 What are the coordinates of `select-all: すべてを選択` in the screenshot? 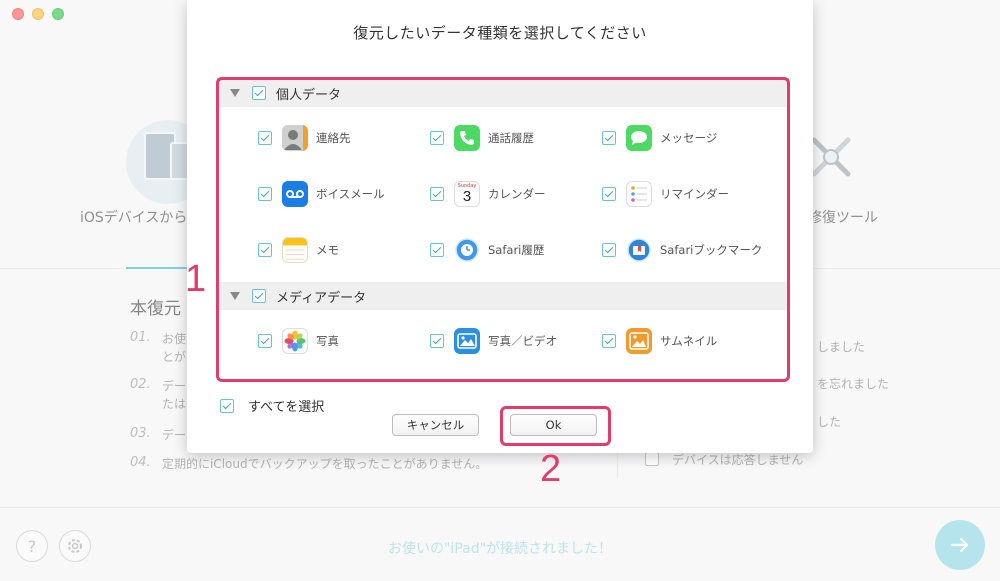 It's located at (272, 405).